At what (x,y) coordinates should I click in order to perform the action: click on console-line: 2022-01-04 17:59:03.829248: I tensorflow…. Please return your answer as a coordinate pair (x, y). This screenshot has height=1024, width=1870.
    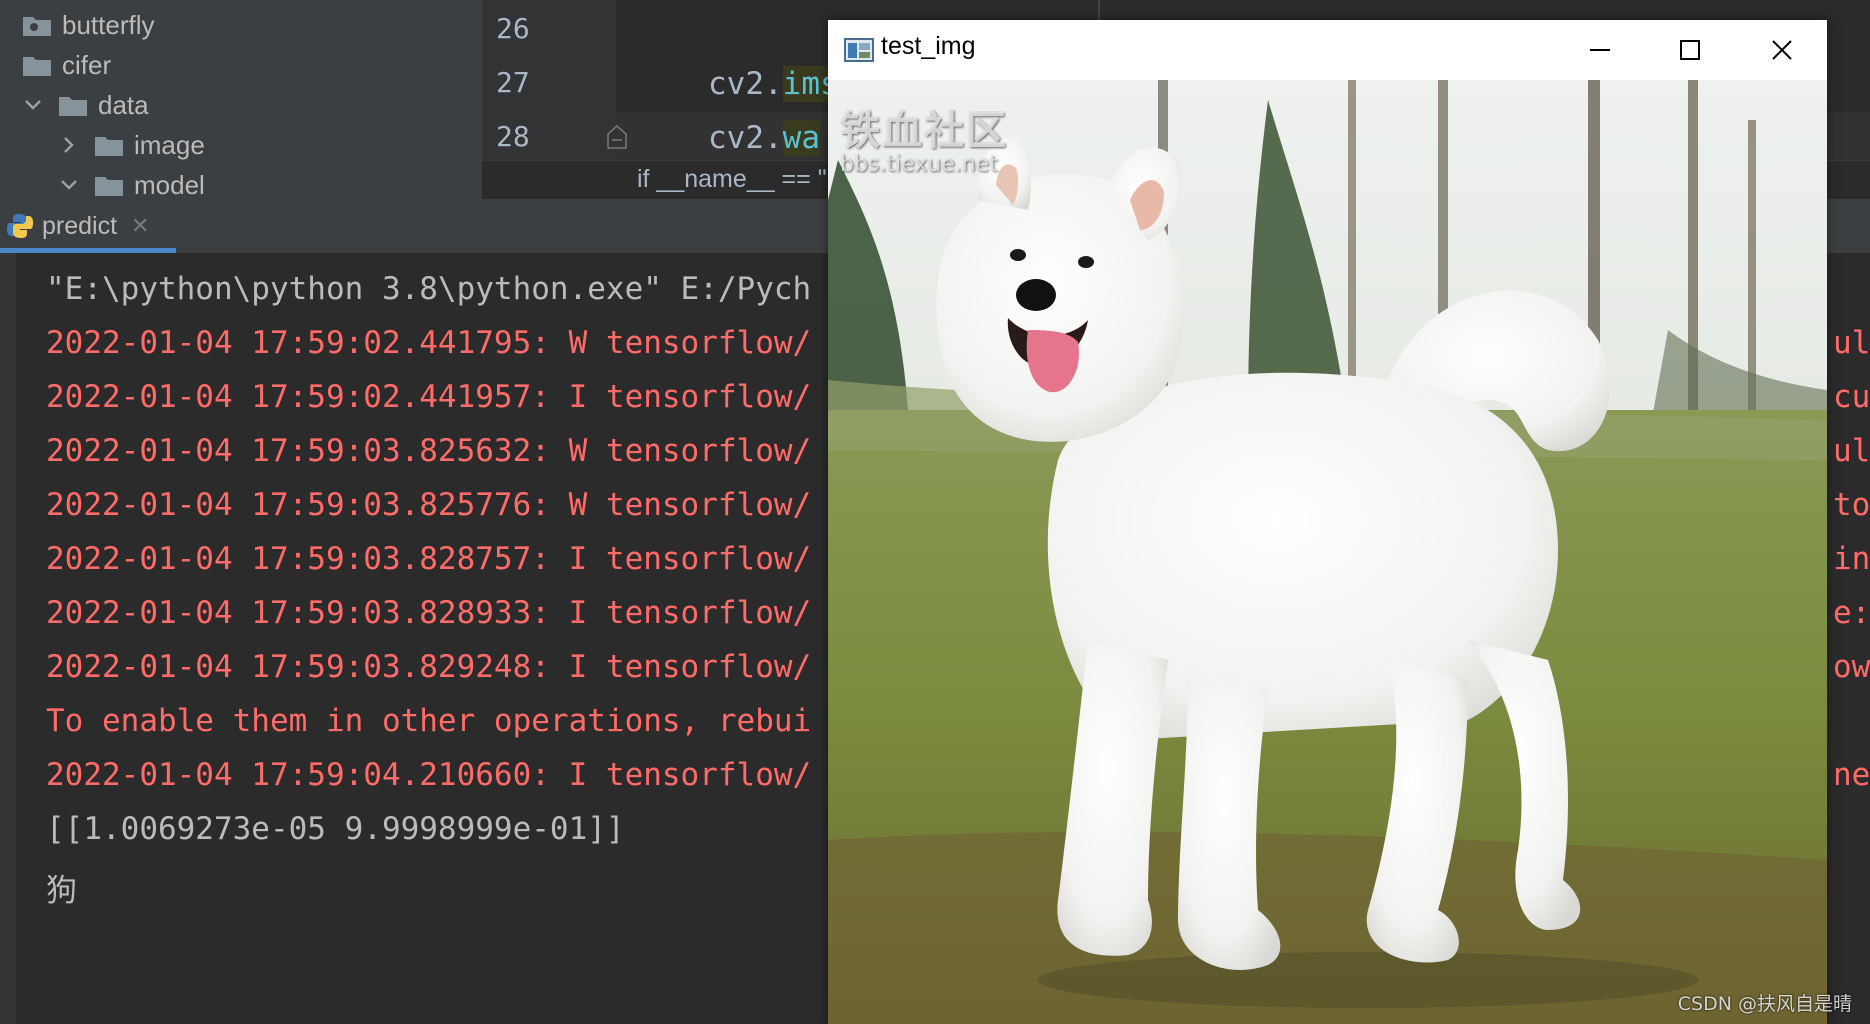
    Looking at the image, I should click on (429, 667).